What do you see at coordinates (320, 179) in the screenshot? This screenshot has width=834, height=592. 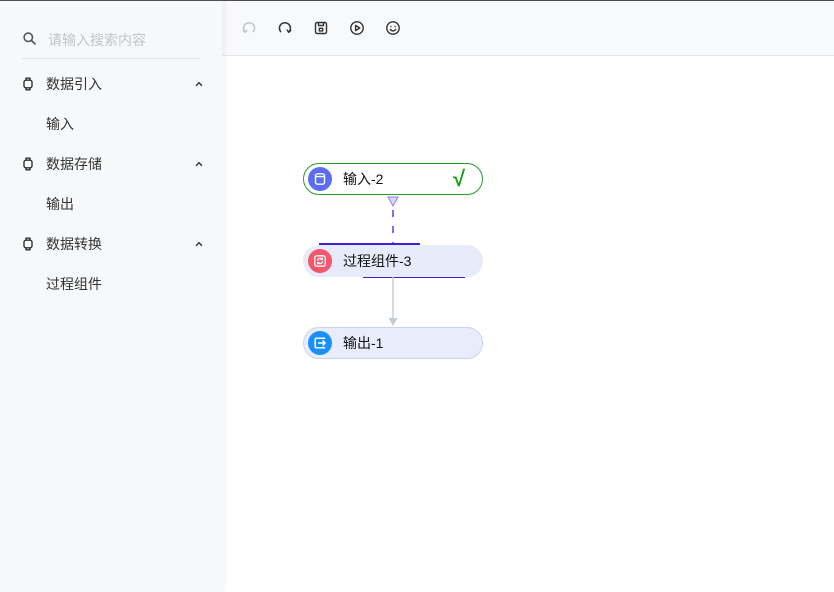 I see `input-node-icon` at bounding box center [320, 179].